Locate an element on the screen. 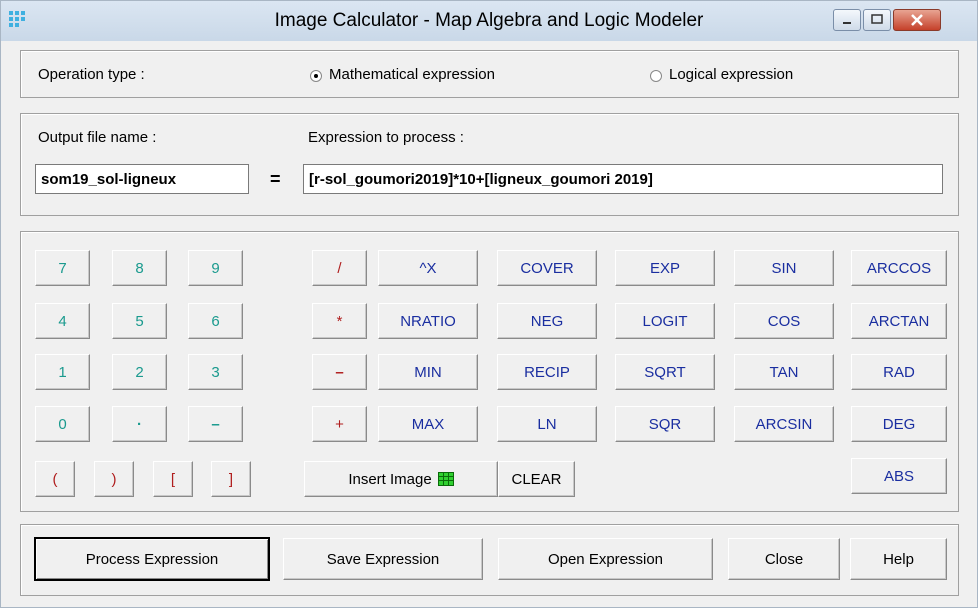 The width and height of the screenshot is (978, 608). output-file-label: Output file name : is located at coordinates (97, 137).